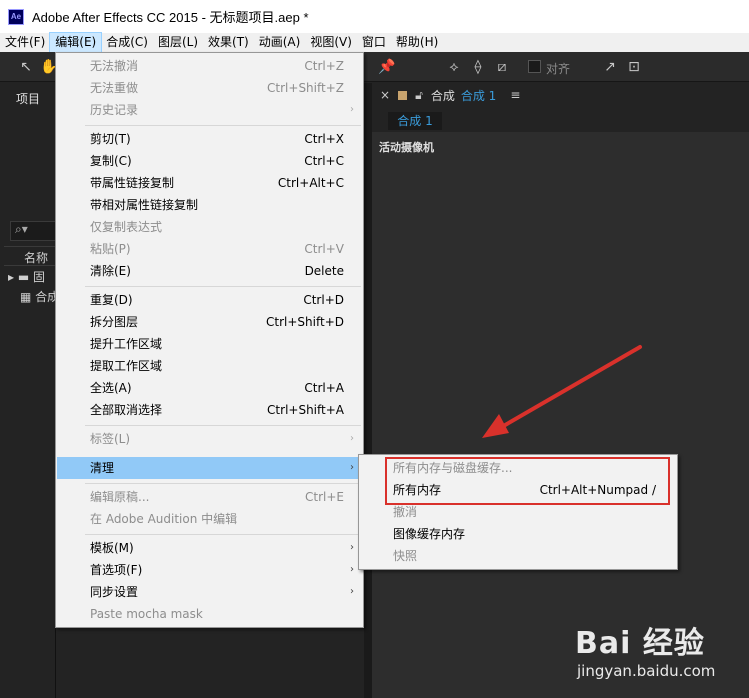  What do you see at coordinates (28, 390) in the screenshot?
I see `project-panel` at bounding box center [28, 390].